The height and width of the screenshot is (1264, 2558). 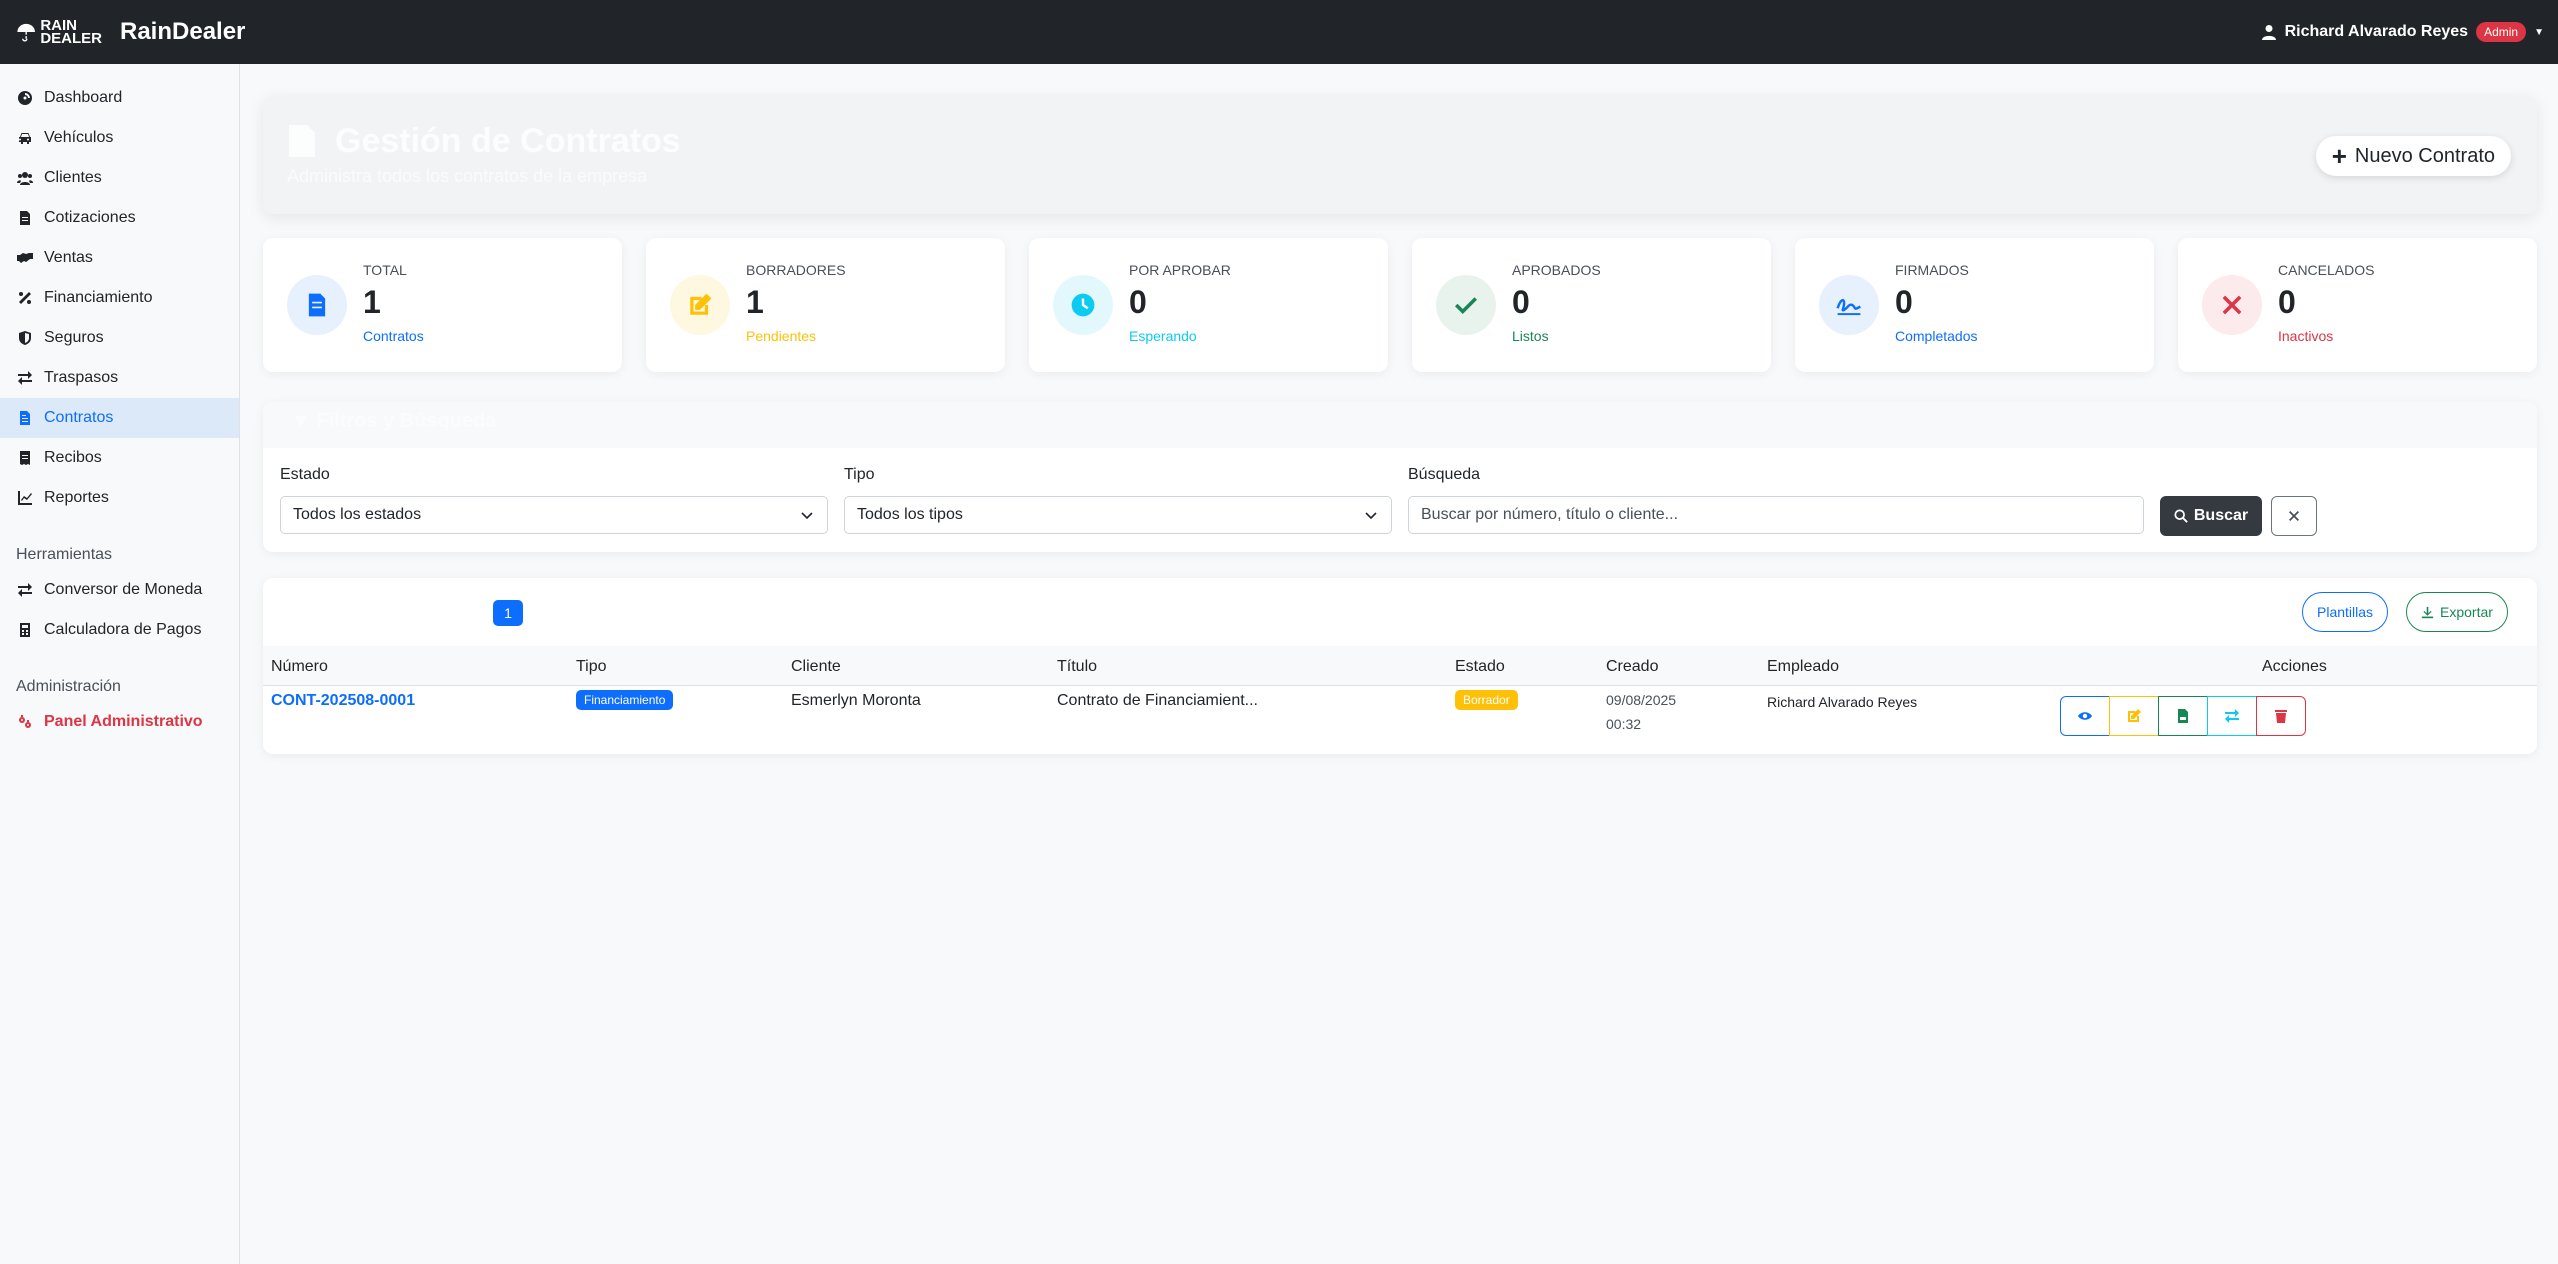 What do you see at coordinates (123, 629) in the screenshot?
I see `sidebar-item-label: Calculadora de Pagos` at bounding box center [123, 629].